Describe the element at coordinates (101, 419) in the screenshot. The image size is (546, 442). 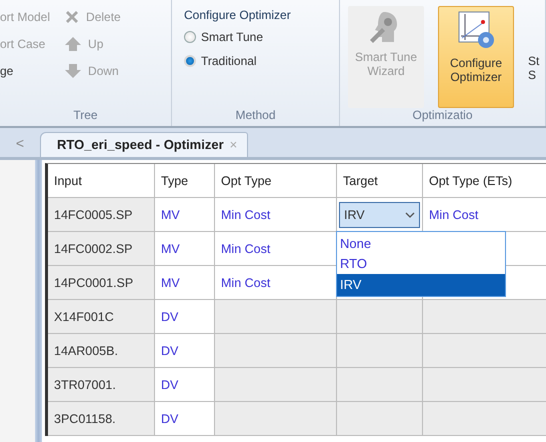
I see `table-cell: 3PC01158.` at that location.